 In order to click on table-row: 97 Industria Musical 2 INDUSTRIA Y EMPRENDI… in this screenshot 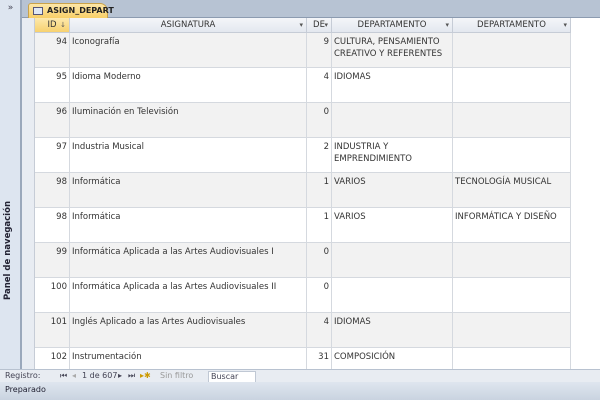, I will do `click(303, 155)`.